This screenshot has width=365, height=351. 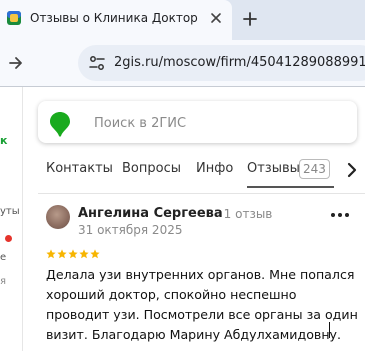 I want to click on plus-icon, so click(x=250, y=19).